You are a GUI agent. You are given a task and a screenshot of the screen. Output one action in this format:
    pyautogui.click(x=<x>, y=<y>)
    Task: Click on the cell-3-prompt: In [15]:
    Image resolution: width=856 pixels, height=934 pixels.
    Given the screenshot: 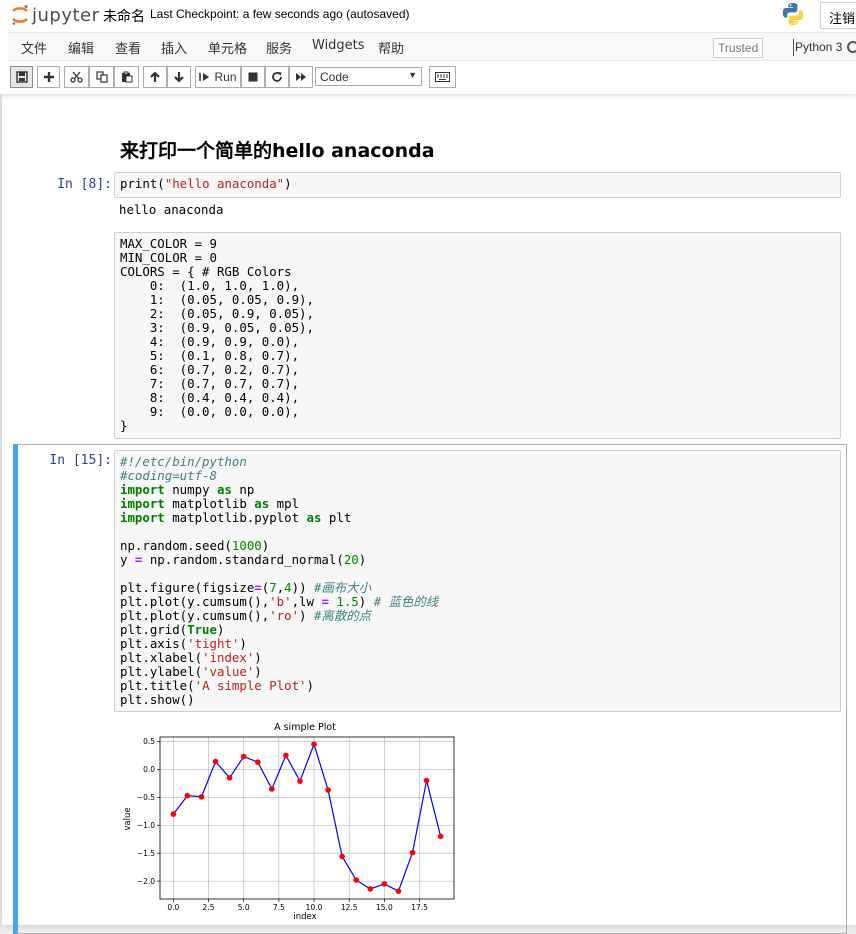 What is the action you would take?
    pyautogui.click(x=80, y=460)
    